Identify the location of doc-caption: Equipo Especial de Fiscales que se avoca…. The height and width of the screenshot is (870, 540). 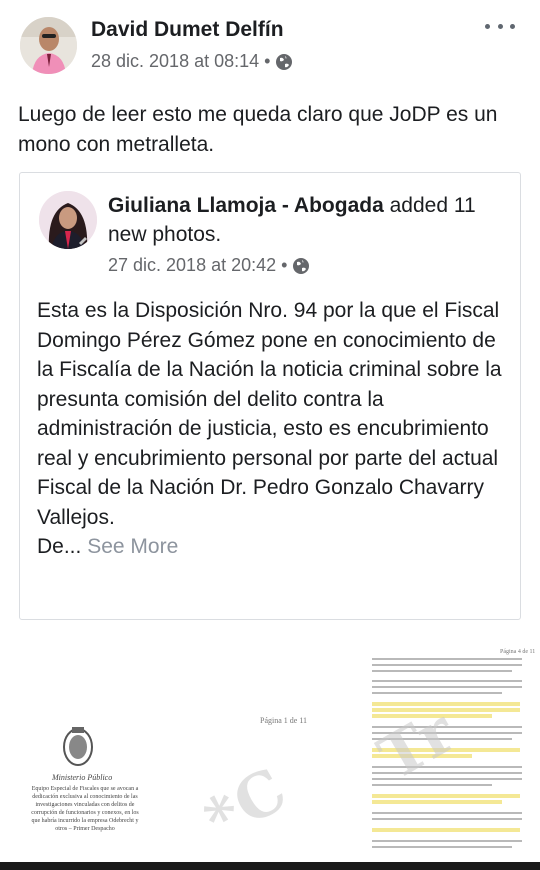
(85, 809).